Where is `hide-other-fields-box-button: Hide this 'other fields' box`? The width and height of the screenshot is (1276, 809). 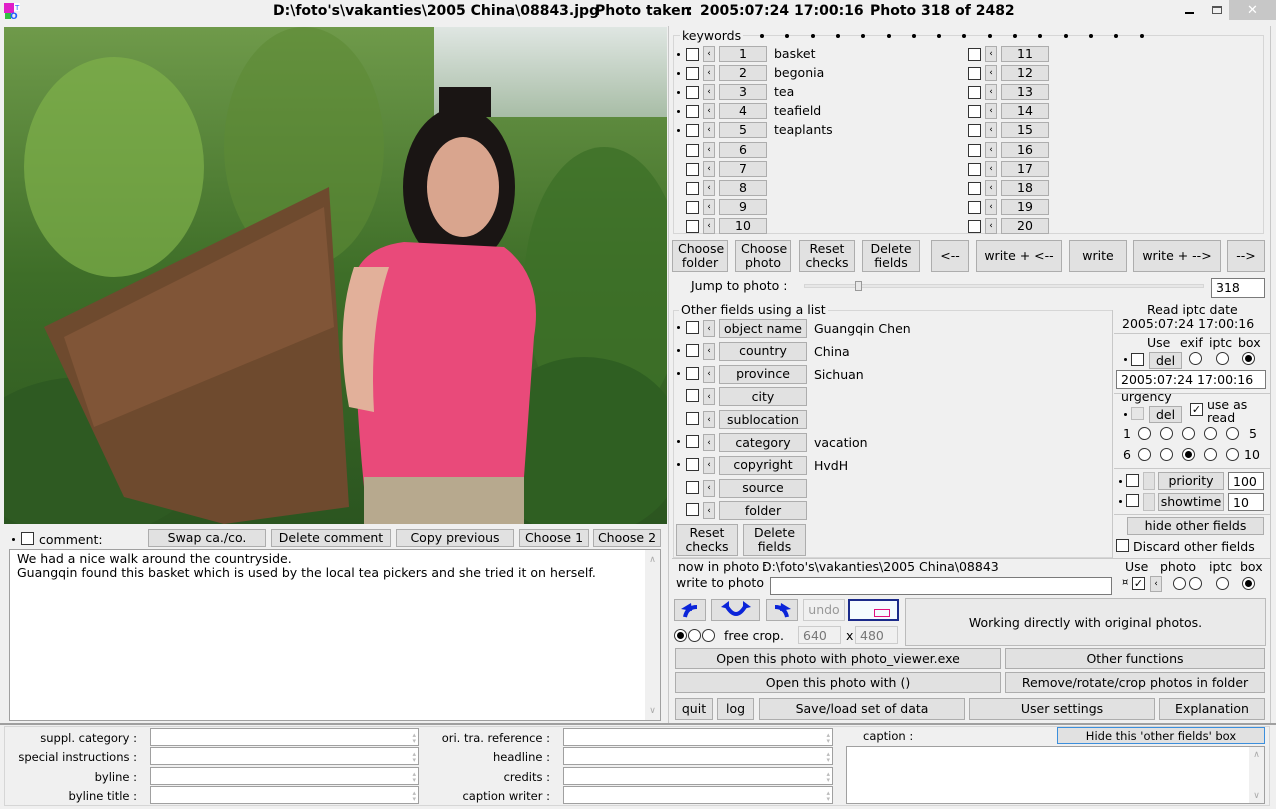 hide-other-fields-box-button: Hide this 'other fields' box is located at coordinates (1161, 735).